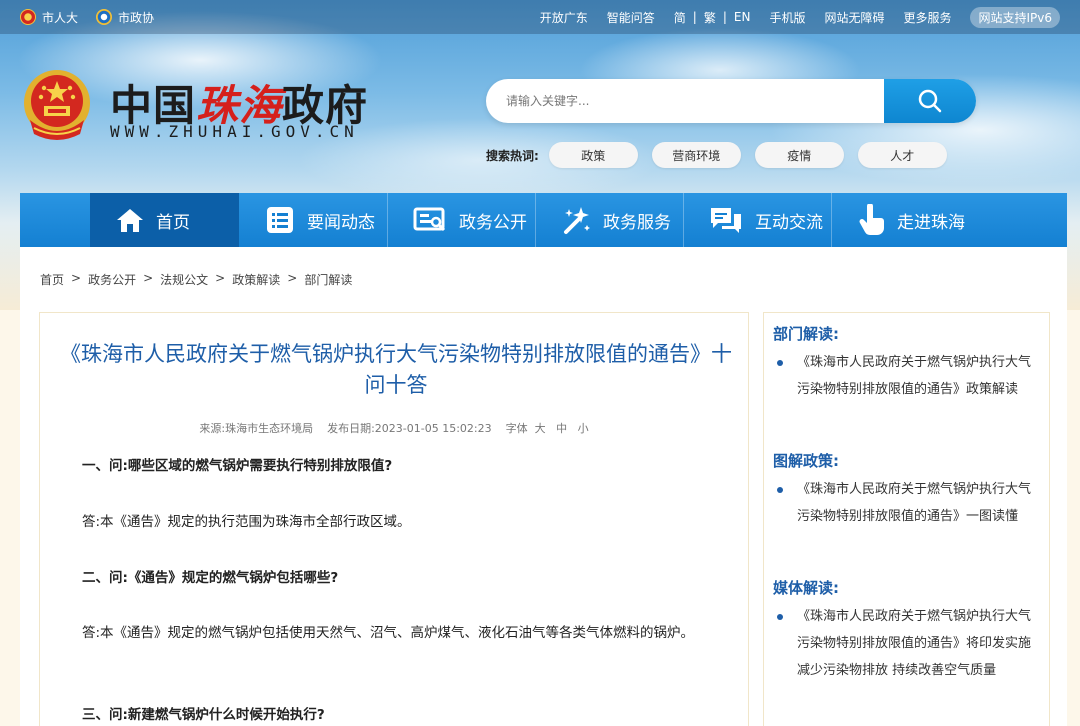 This screenshot has width=1080, height=726. I want to click on link-label: 市政协, so click(136, 17).